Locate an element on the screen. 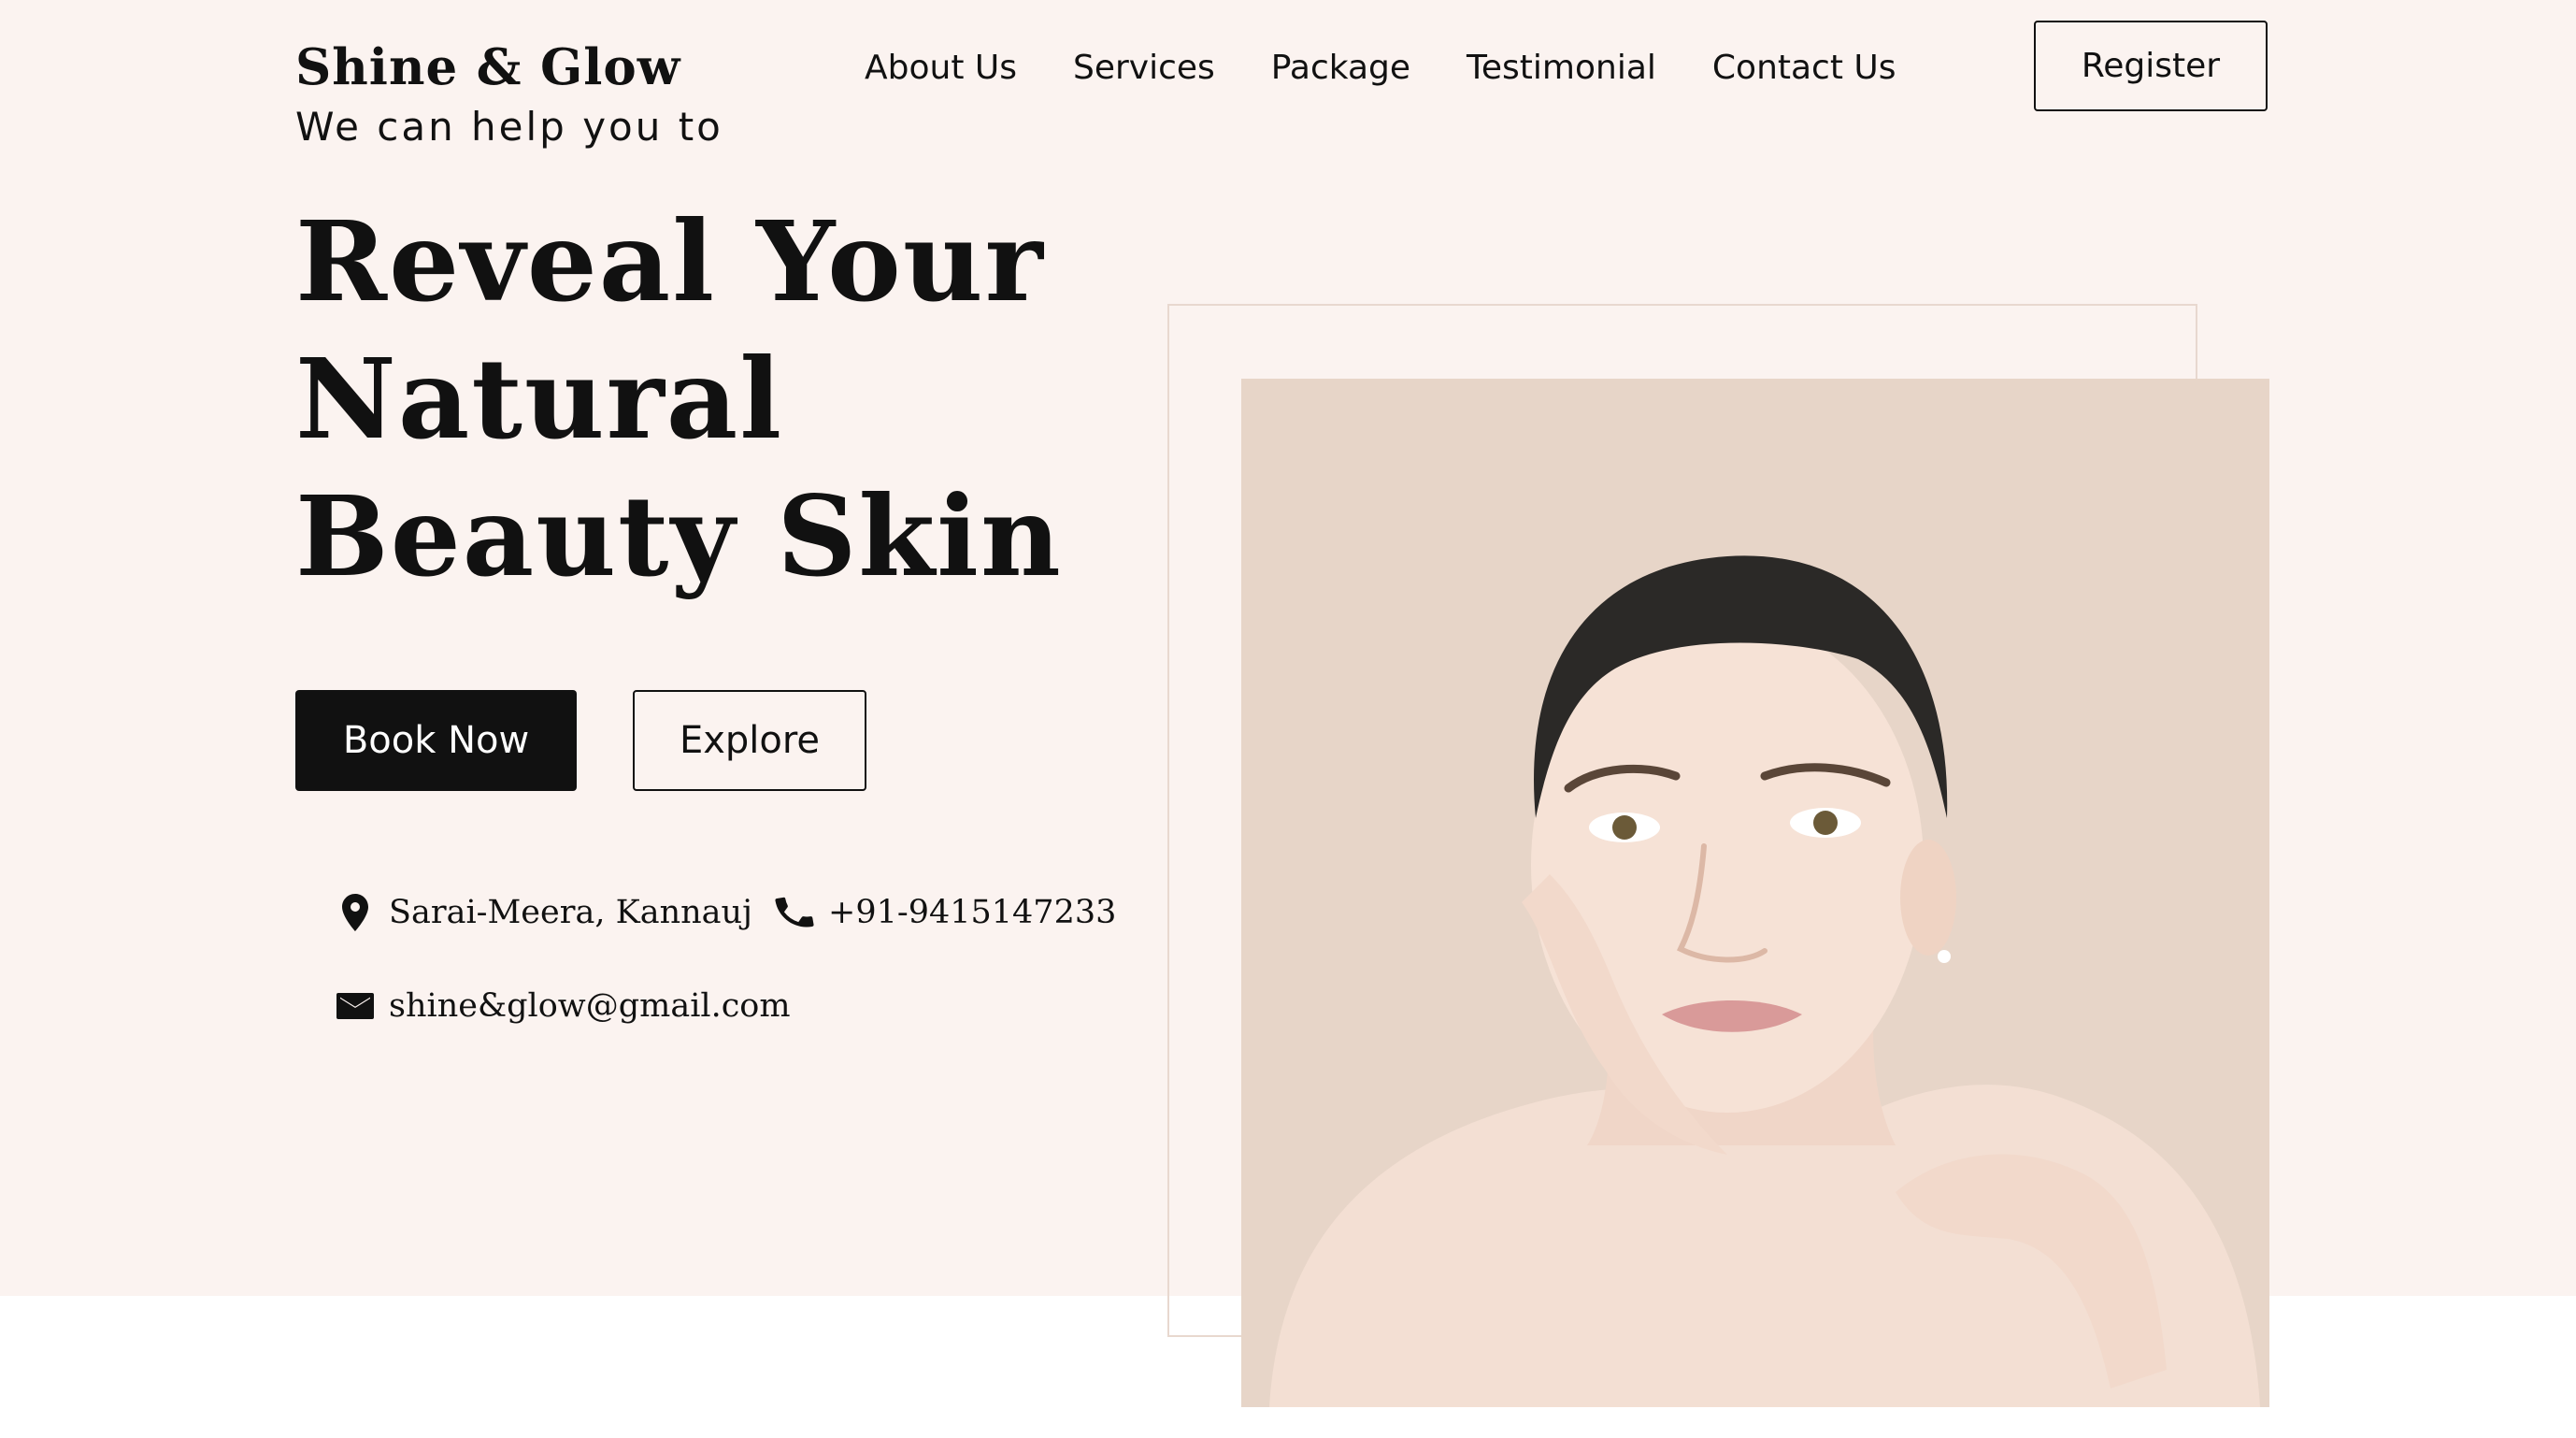 The image size is (2576, 1438). nav-about-us: About Us is located at coordinates (941, 68).